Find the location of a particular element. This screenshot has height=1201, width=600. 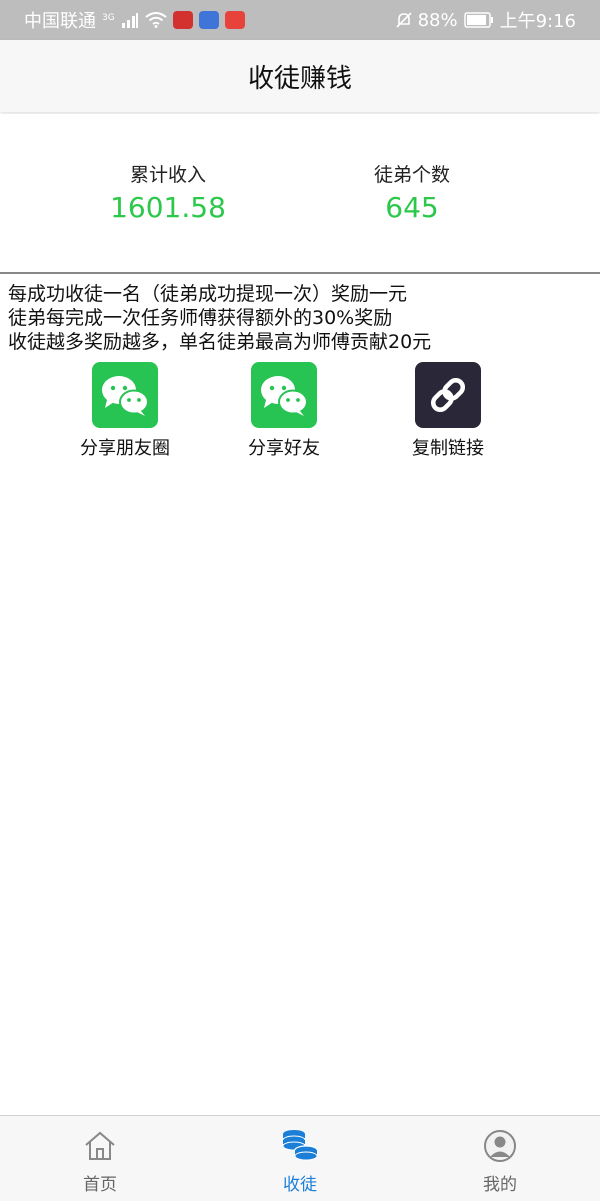

carrier-name: 中国联通 is located at coordinates (60, 21).